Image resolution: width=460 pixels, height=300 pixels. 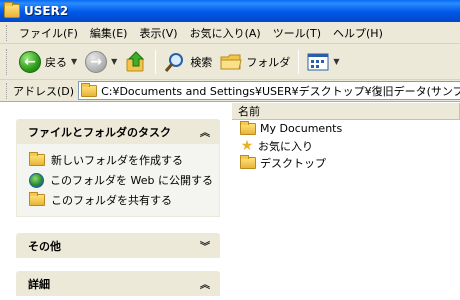 I want to click on column-header-name: 名前, so click(x=346, y=111).